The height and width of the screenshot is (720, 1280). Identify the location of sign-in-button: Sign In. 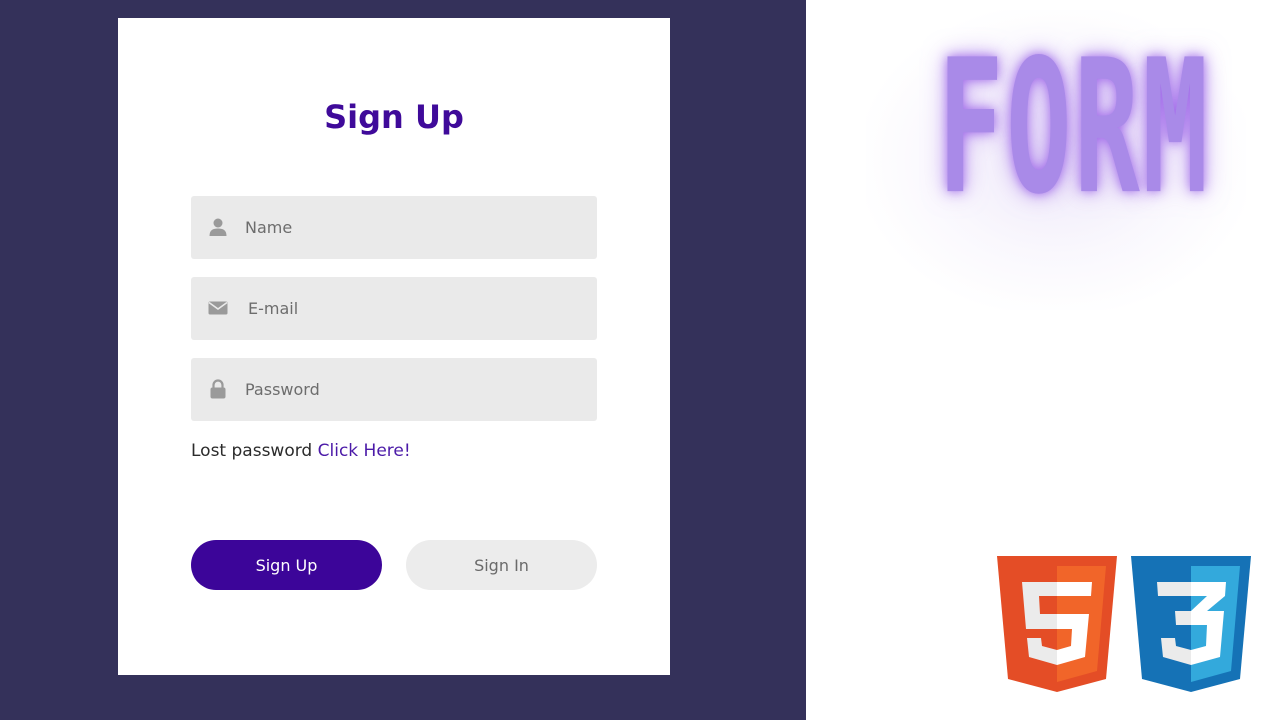
(501, 565).